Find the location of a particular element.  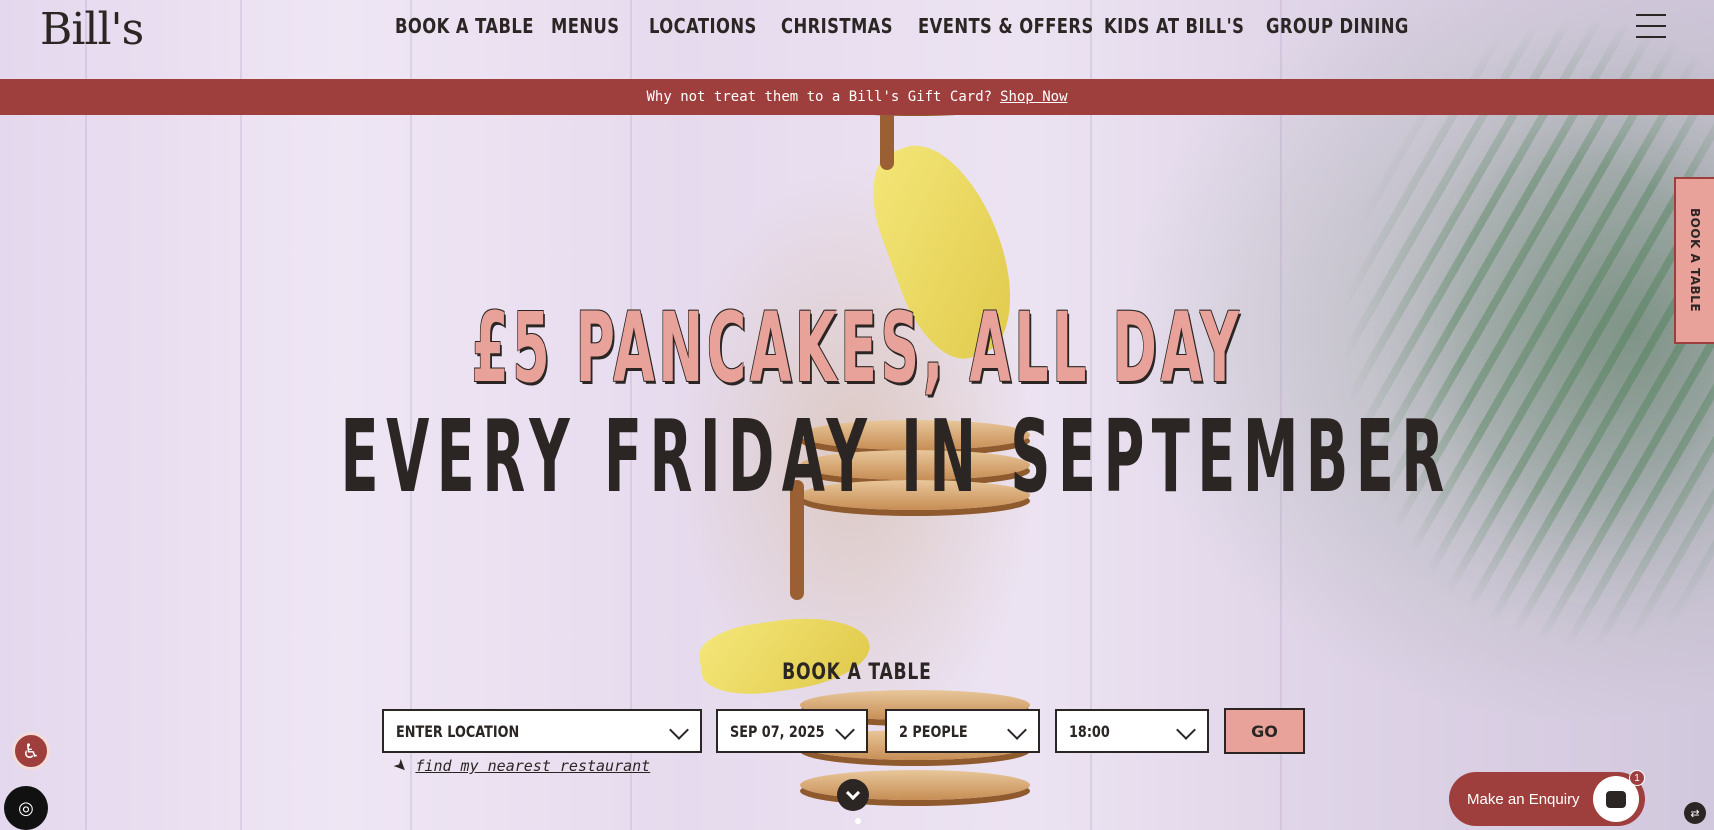

find-nearest-restaurant-link: ➤ find my nearest restaurant is located at coordinates (520, 767).